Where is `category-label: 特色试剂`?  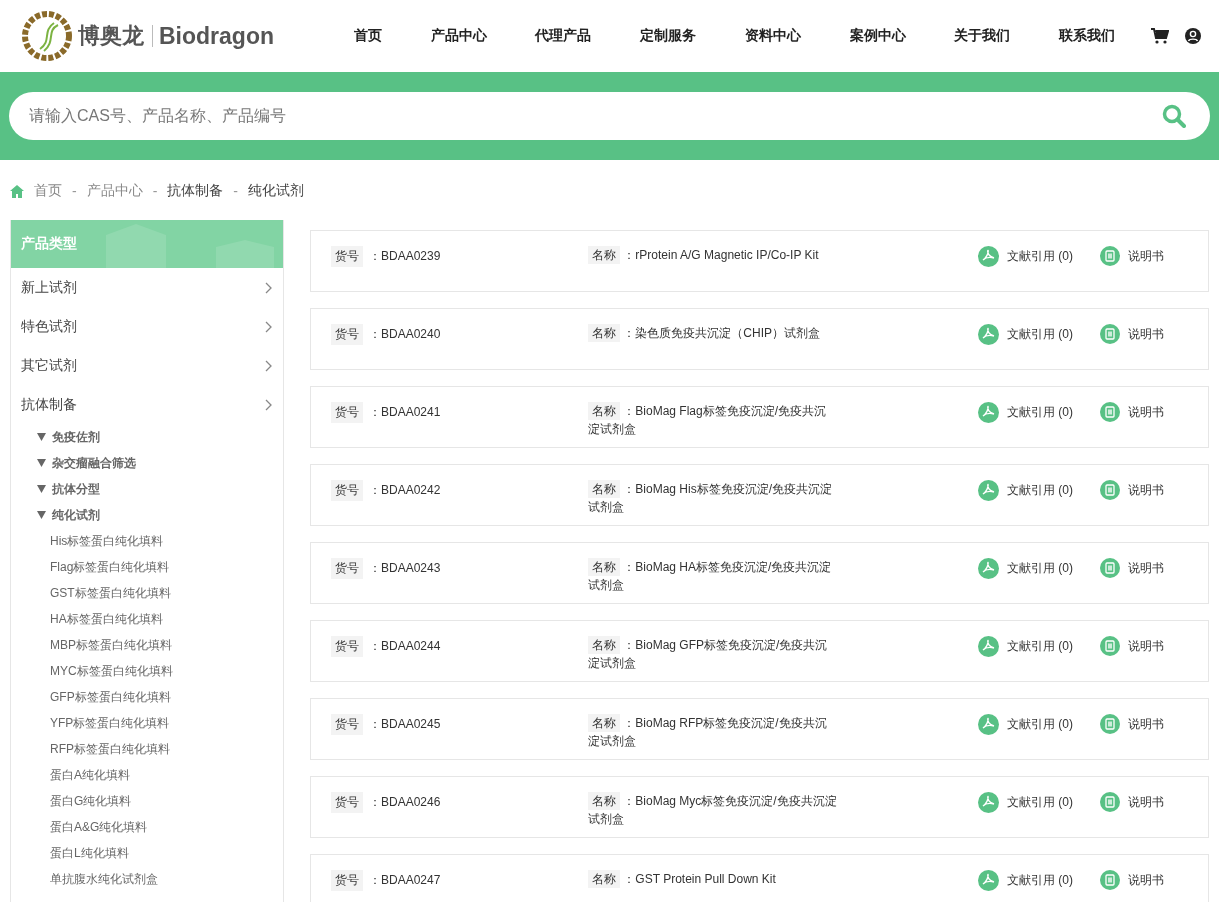
category-label: 特色试剂 is located at coordinates (49, 326).